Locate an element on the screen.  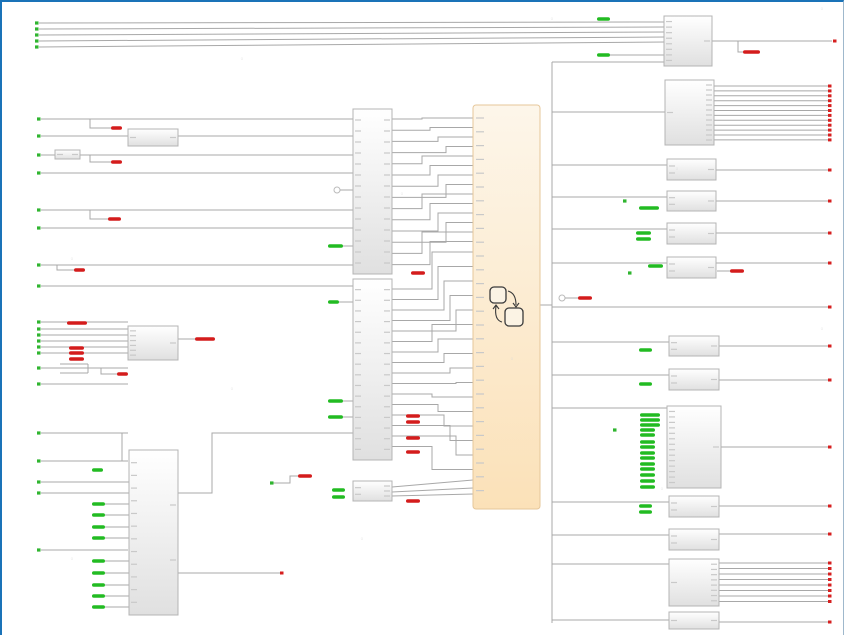
subsystem-block is located at coordinates (694, 447).